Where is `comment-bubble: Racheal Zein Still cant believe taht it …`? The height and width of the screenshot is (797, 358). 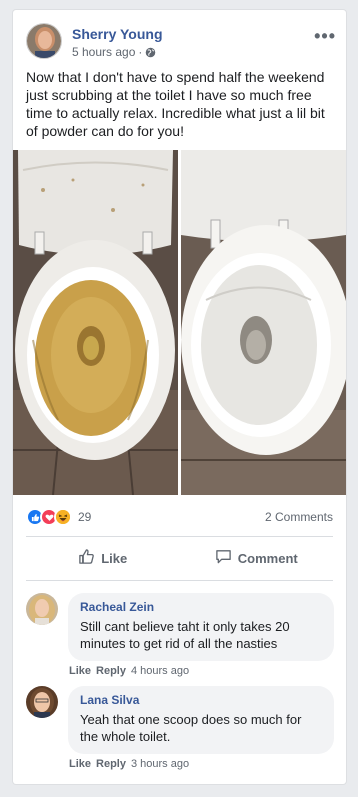 comment-bubble: Racheal Zein Still cant believe taht it … is located at coordinates (201, 627).